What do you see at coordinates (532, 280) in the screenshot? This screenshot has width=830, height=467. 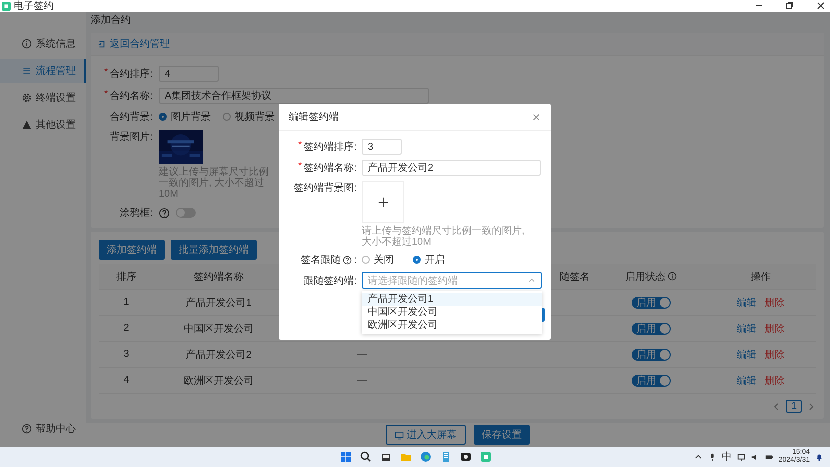 I see `caret-icon` at bounding box center [532, 280].